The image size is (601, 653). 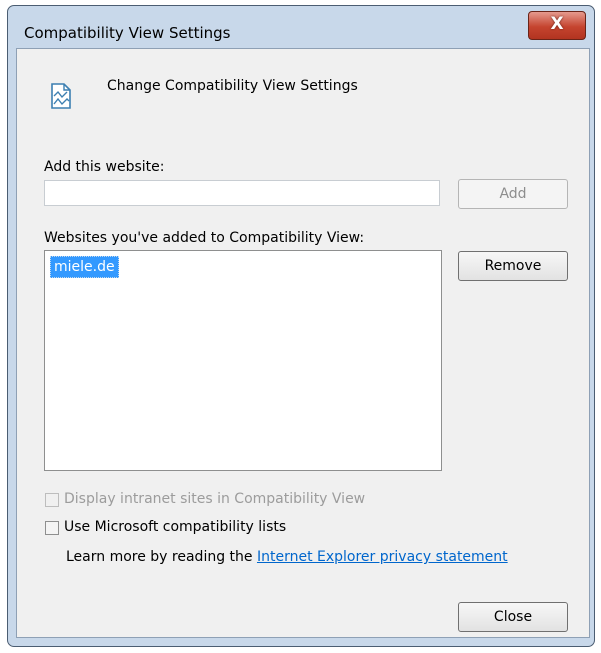 I want to click on privacy-statement-link: Internet Explorer privacy statement, so click(x=382, y=557).